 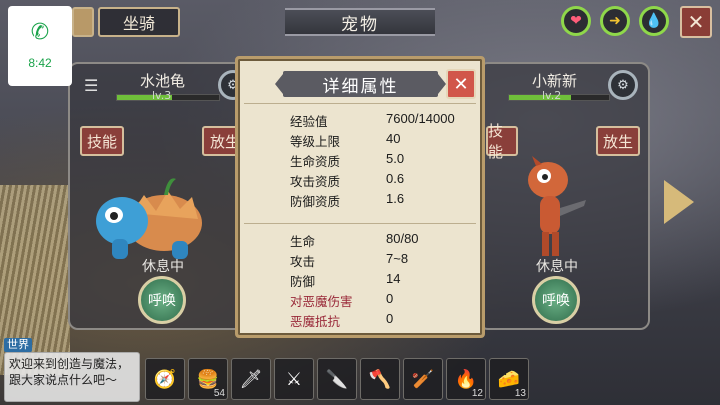 I want to click on chat-message-box: 欢迎来到创造与魔法，跟大家说点什么吧～, so click(x=72, y=377).